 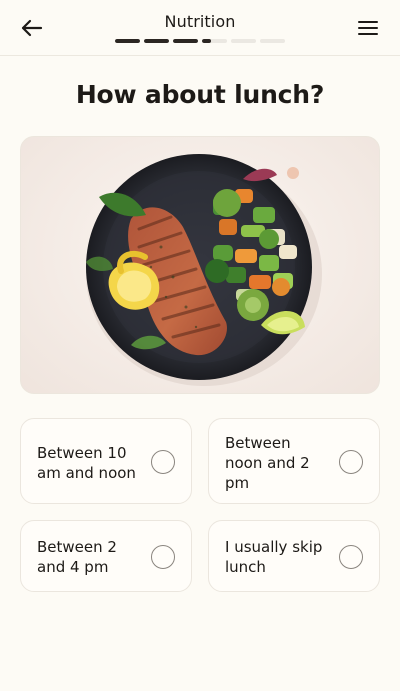 I want to click on top-bar: Nutrition, so click(x=200, y=28).